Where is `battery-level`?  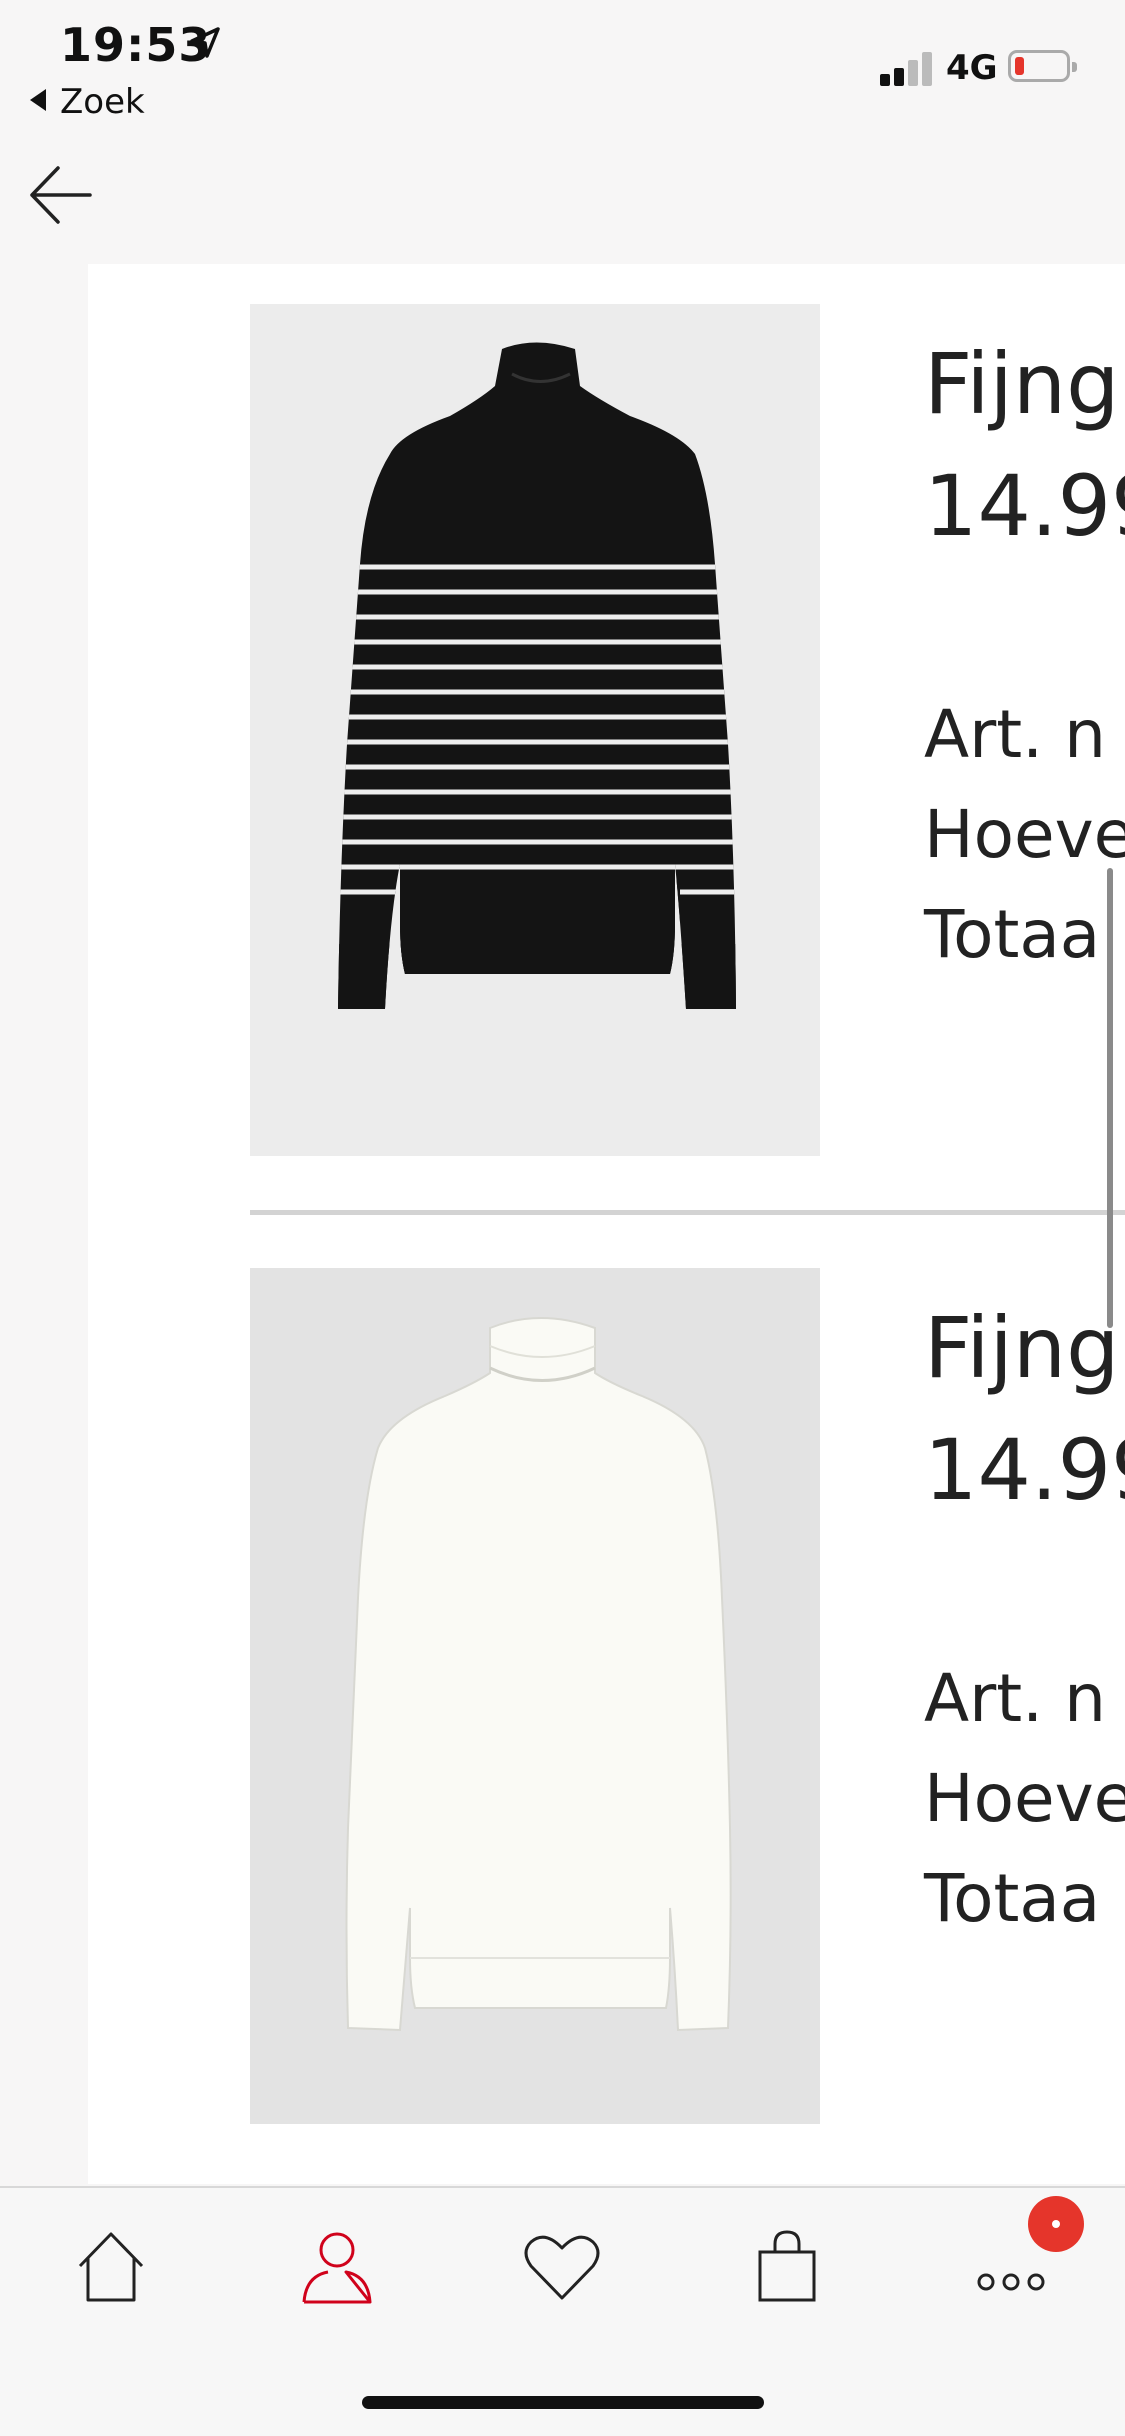
battery-level is located at coordinates (1019, 66).